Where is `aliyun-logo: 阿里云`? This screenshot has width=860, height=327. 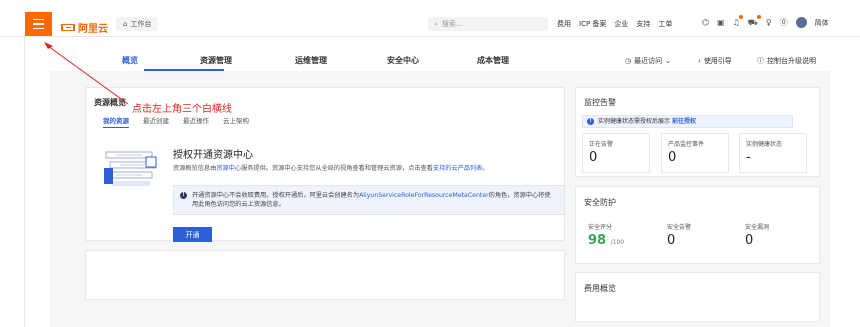 aliyun-logo: 阿里云 is located at coordinates (84, 27).